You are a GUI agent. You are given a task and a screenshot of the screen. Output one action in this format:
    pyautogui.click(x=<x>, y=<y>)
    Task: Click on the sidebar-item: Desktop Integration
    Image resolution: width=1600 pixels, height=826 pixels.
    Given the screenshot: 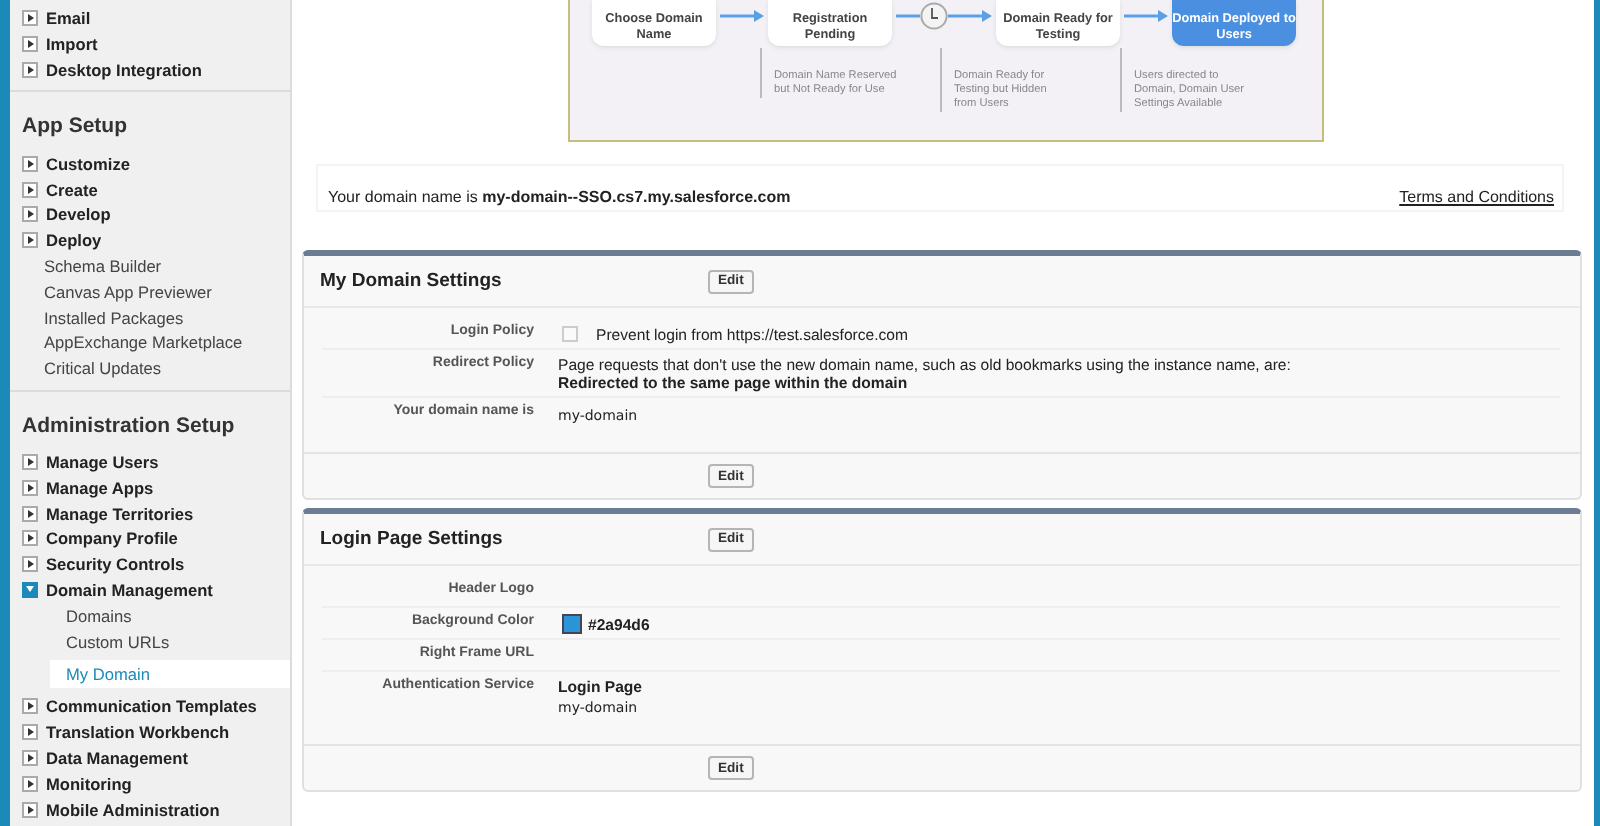 What is the action you would take?
    pyautogui.click(x=124, y=69)
    